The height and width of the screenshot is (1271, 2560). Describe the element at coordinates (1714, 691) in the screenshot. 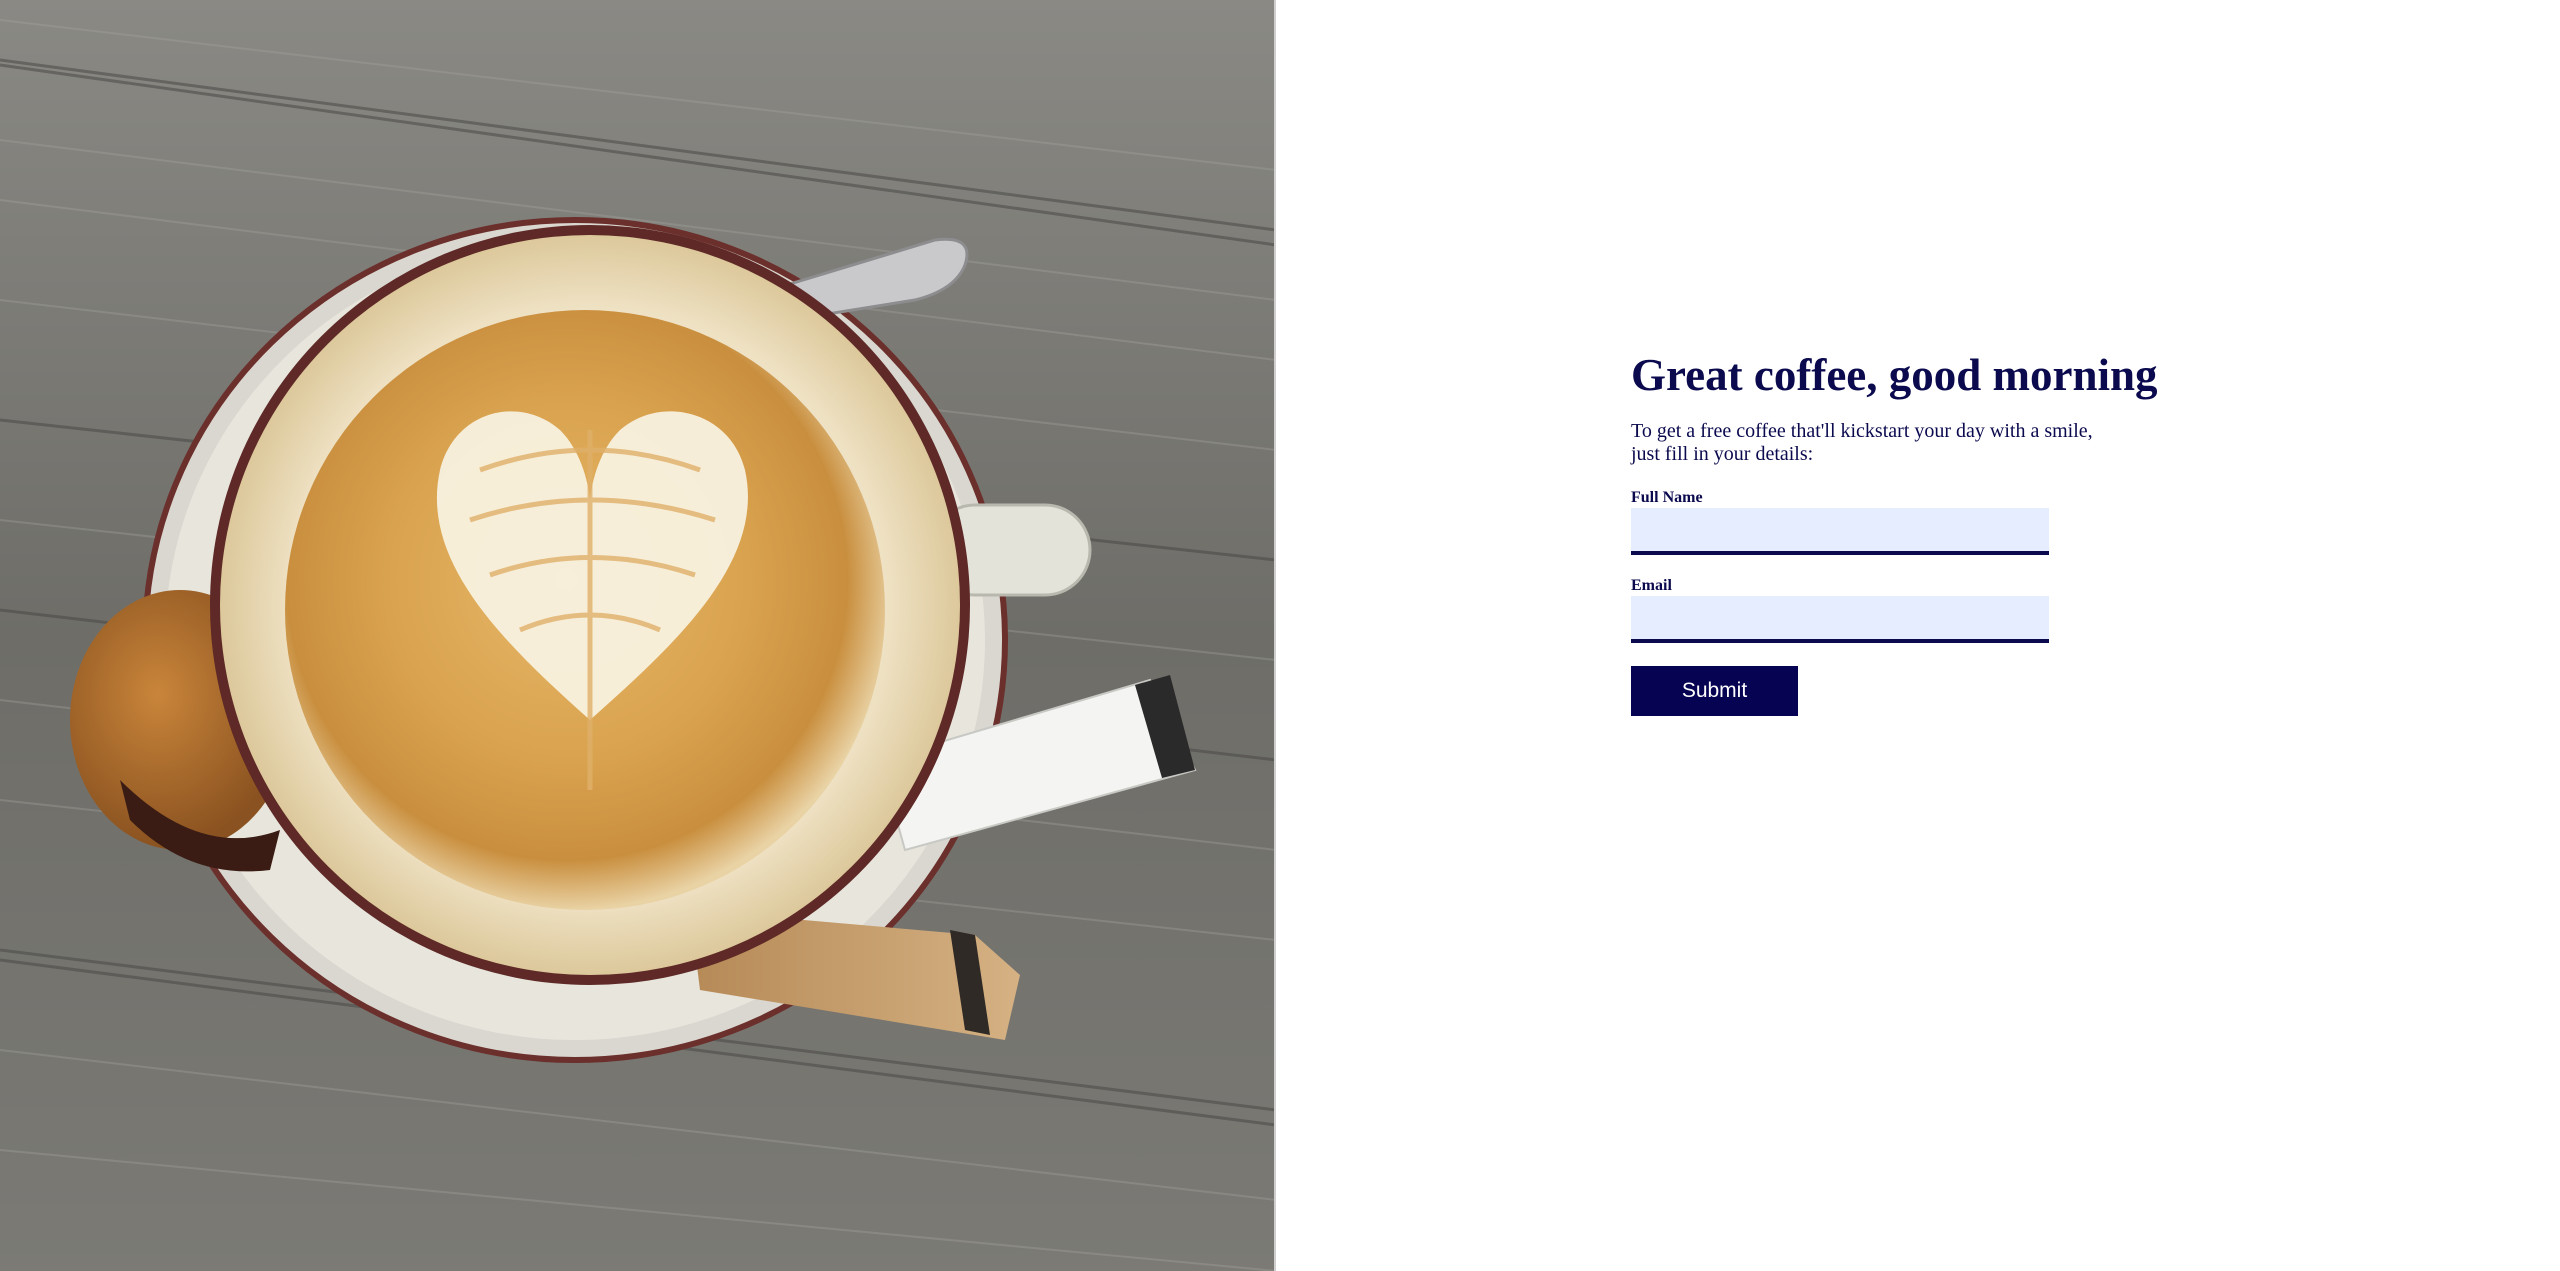

I see `submit-button: Submit` at that location.